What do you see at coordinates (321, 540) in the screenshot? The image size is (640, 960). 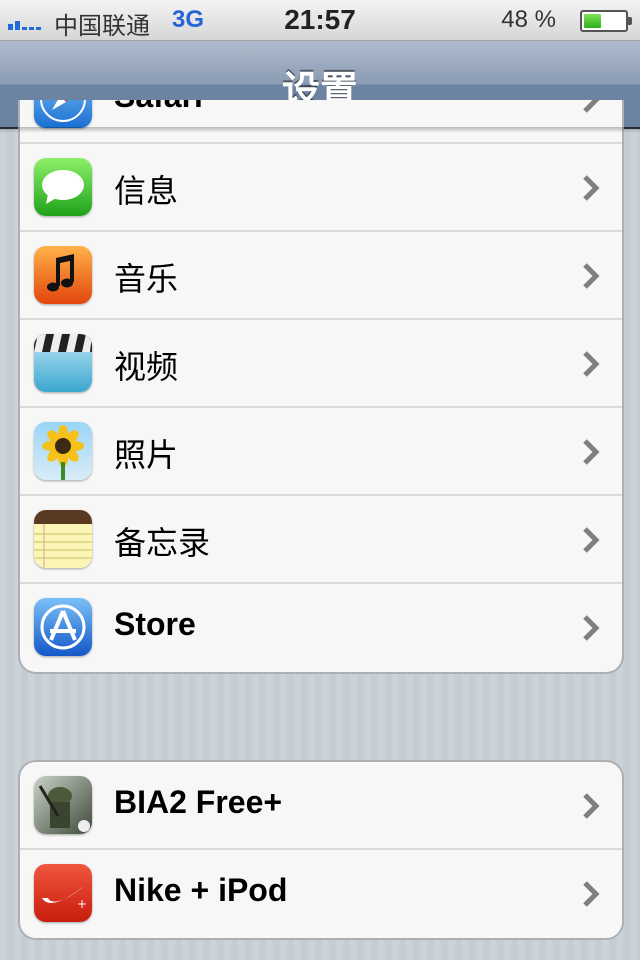 I see `settings-row-notes: 备忘录` at bounding box center [321, 540].